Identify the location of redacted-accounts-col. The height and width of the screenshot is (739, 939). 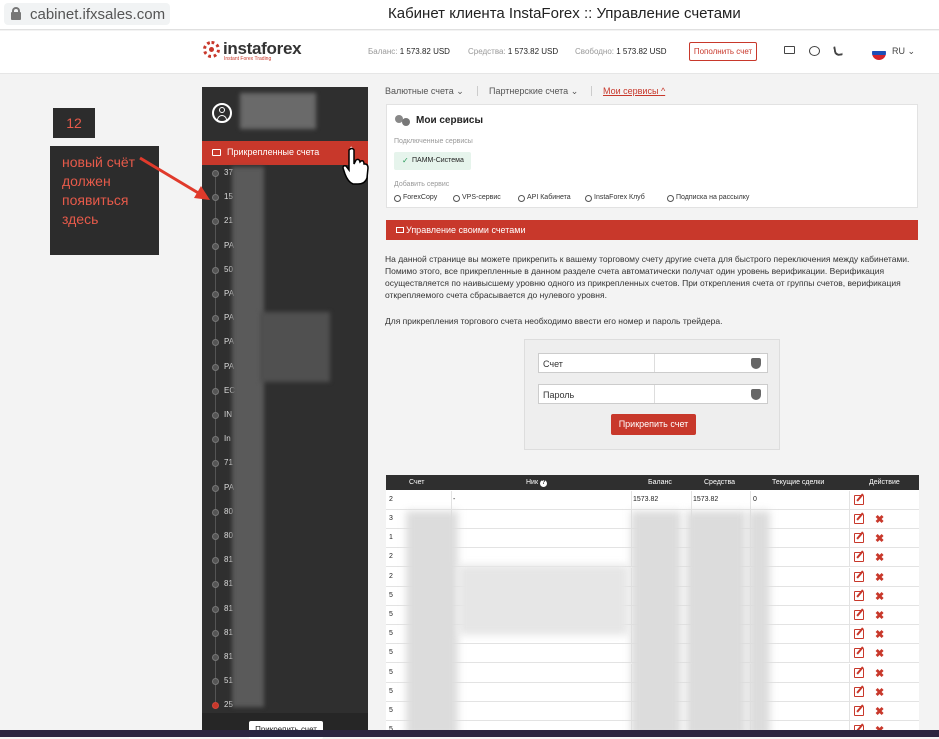
(432, 624).